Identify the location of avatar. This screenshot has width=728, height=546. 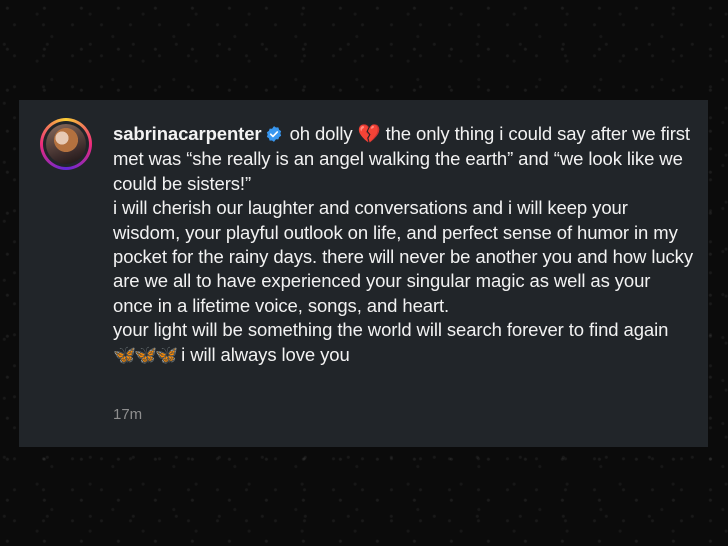
(66, 144).